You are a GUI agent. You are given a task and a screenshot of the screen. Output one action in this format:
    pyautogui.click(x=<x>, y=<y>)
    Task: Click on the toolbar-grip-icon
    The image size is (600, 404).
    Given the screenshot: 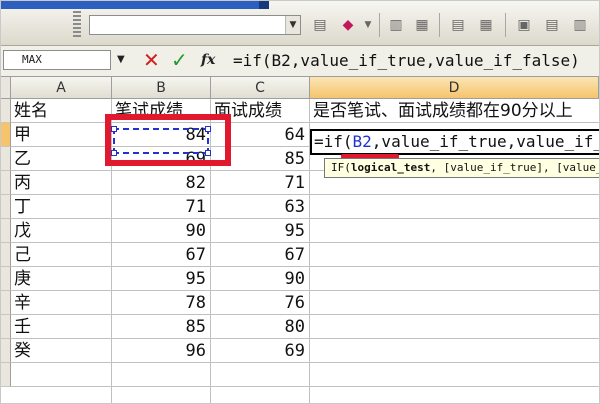 What is the action you would take?
    pyautogui.click(x=77, y=25)
    